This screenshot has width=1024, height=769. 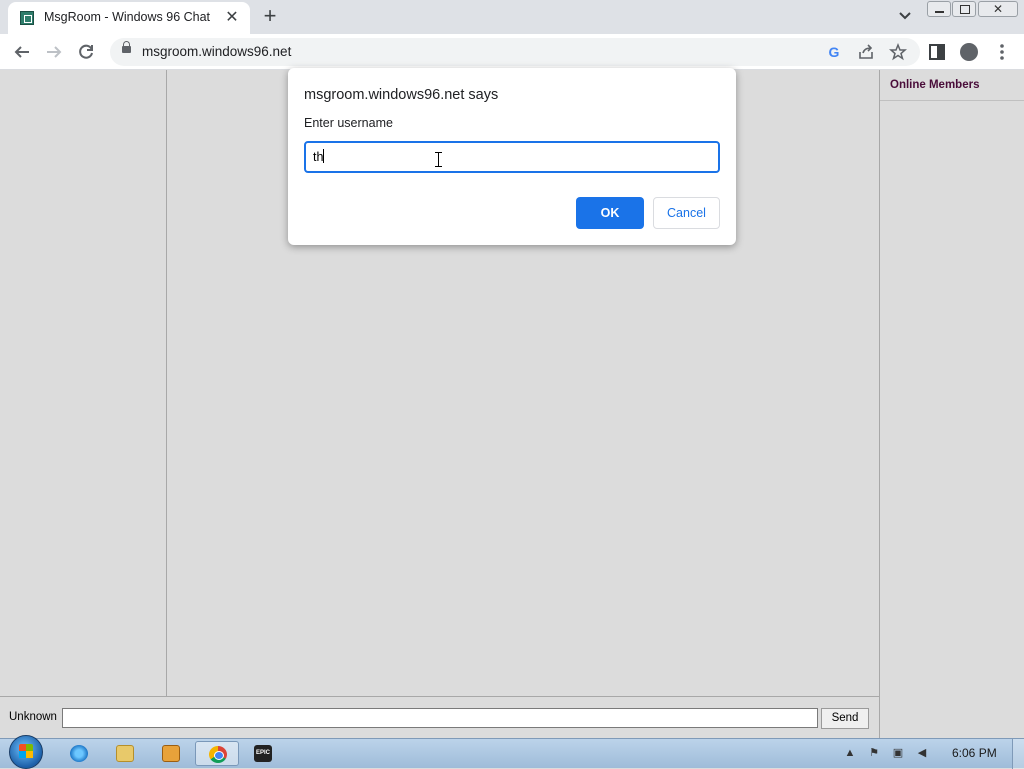 I want to click on window-minimize-button, so click(x=939, y=9).